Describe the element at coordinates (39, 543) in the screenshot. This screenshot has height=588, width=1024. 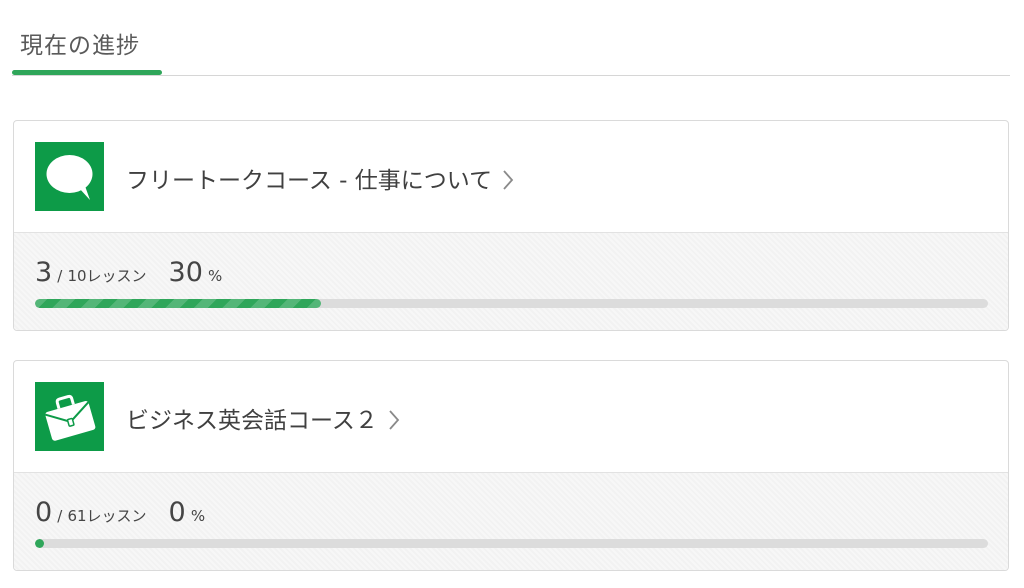
I see `progress-start-dot` at that location.